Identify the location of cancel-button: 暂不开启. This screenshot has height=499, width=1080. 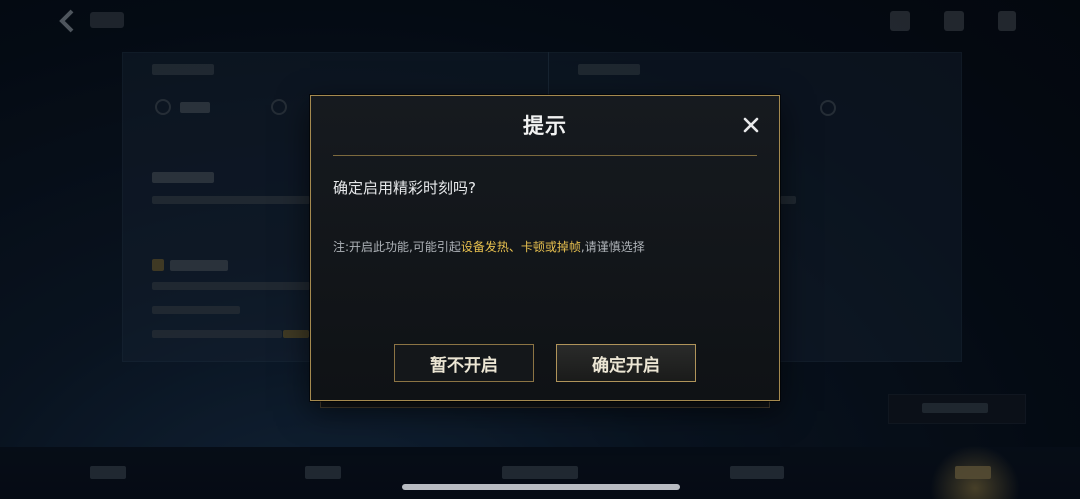
(464, 363).